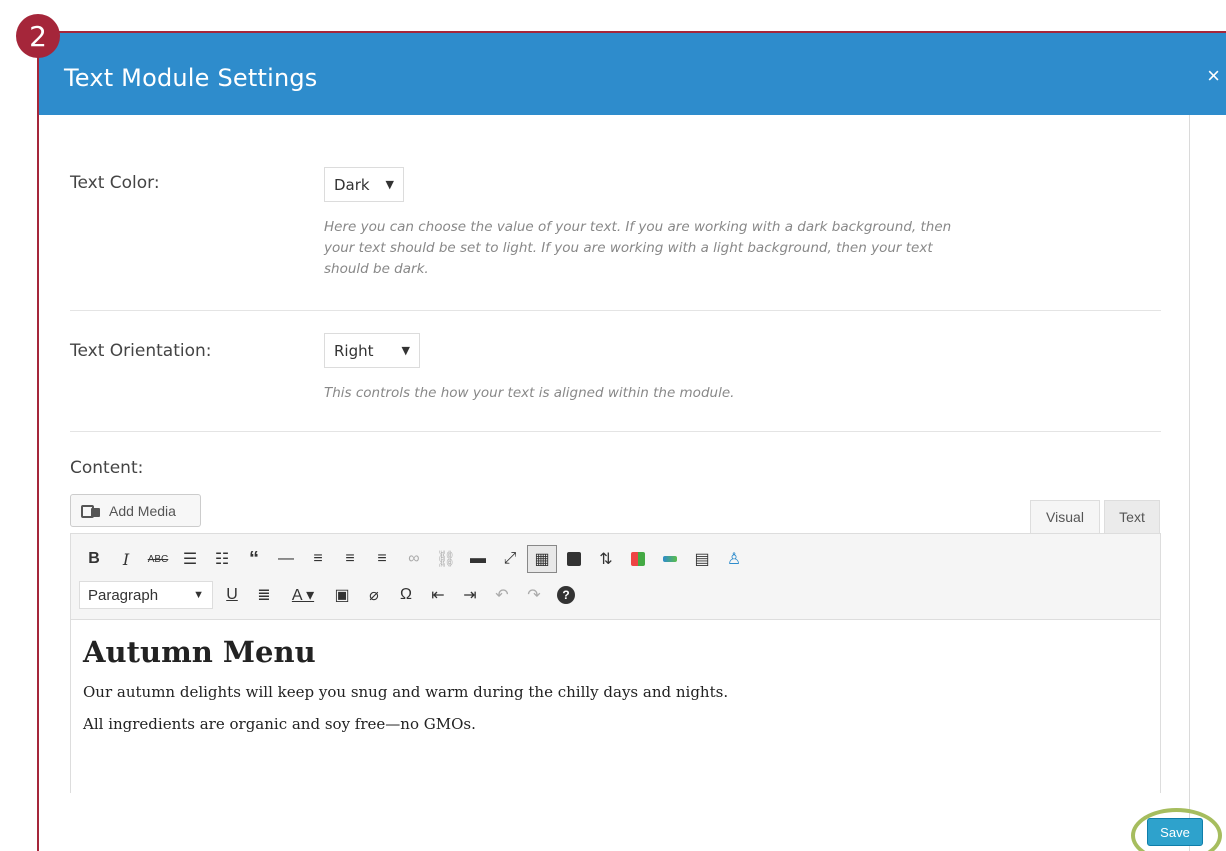 This screenshot has width=1226, height=851. I want to click on paste-as-text-icon: ▣, so click(342, 595).